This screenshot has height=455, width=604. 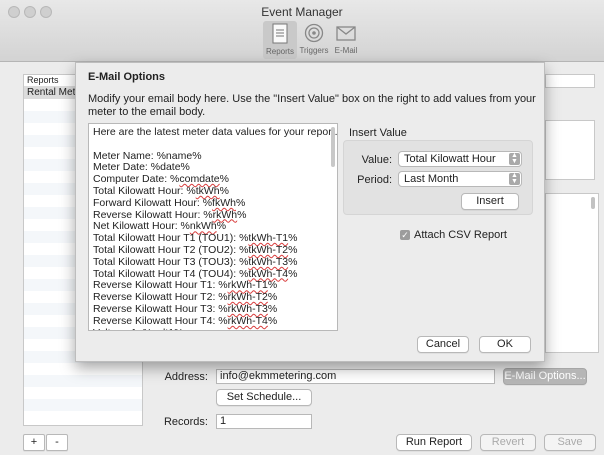 I want to click on cancel-button: Cancel, so click(x=443, y=344).